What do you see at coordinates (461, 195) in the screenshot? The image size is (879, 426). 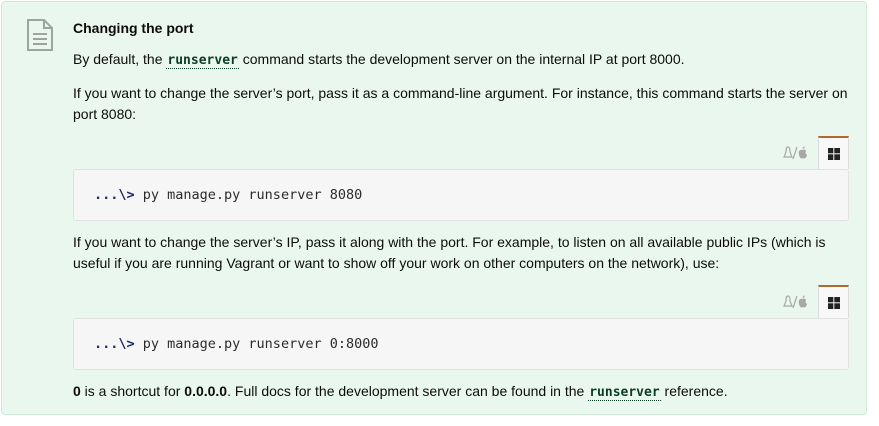 I see `code-block-runserver-8080: ...\> py manage.py runserver 8080` at bounding box center [461, 195].